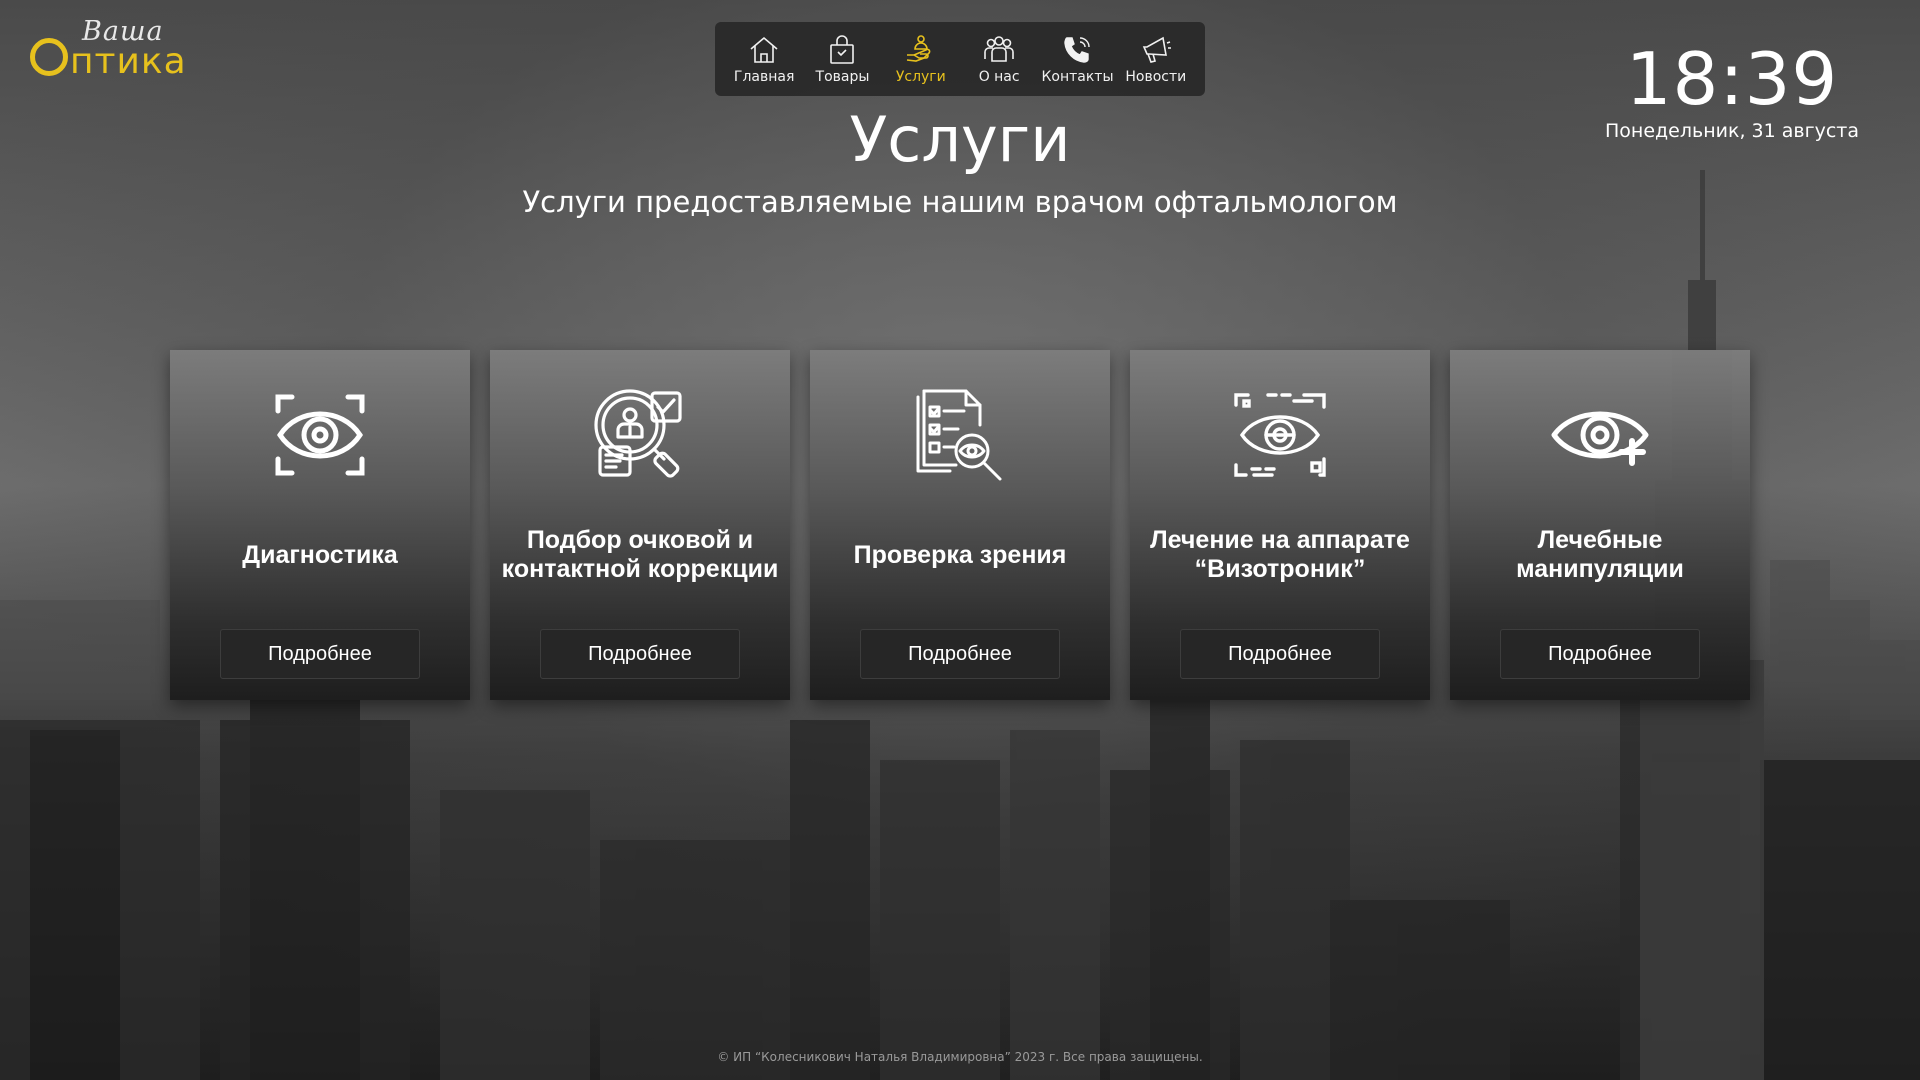  I want to click on nav-item-contacts: Контакты, so click(1077, 59).